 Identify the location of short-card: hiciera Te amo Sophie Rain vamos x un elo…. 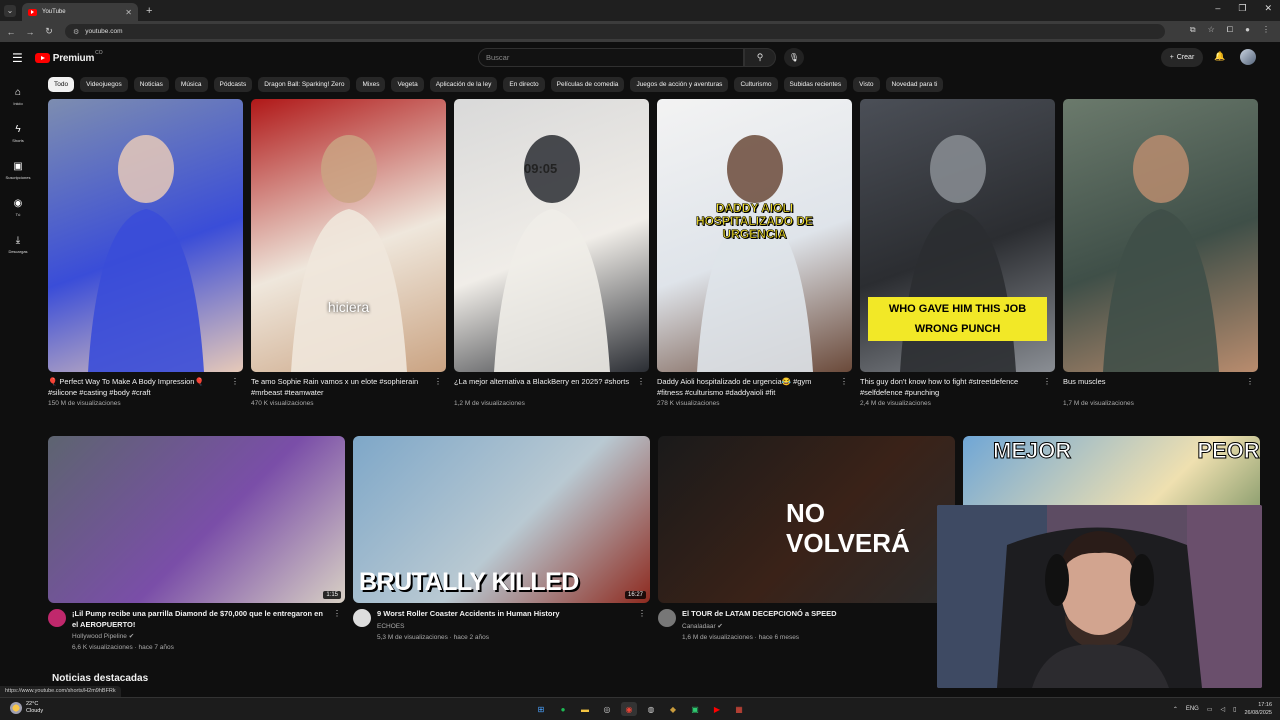
(348, 253).